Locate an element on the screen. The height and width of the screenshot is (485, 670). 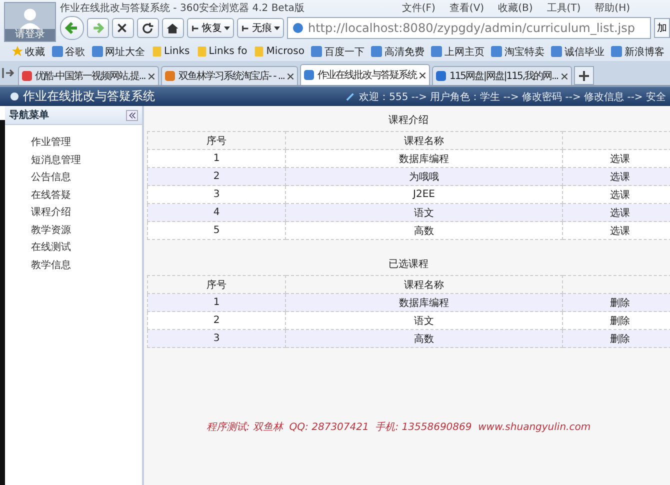
bookmark-item: 新浪博客 is located at coordinates (637, 51).